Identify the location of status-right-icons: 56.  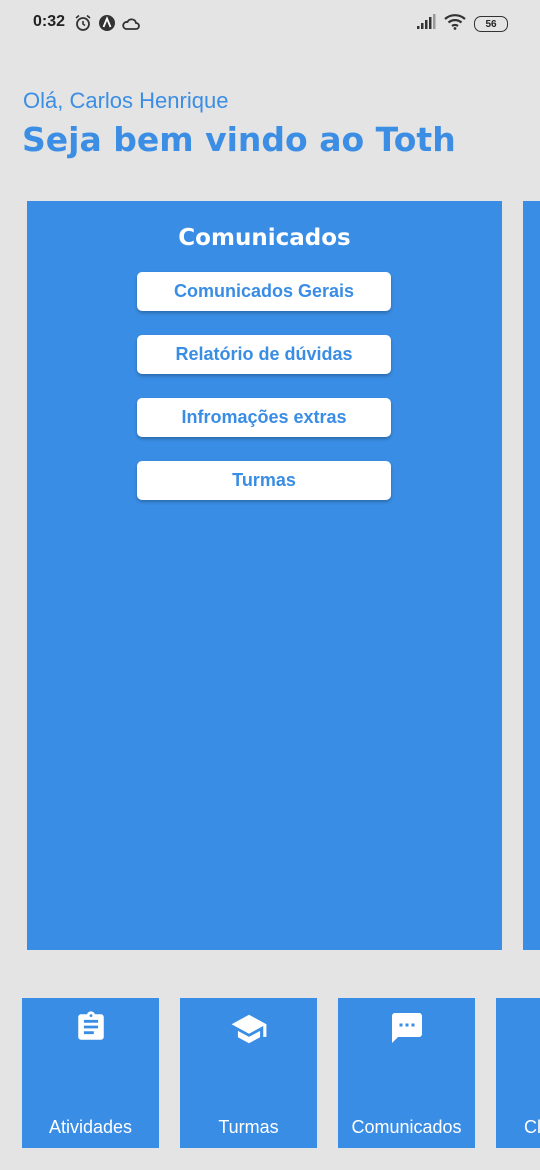
(462, 24).